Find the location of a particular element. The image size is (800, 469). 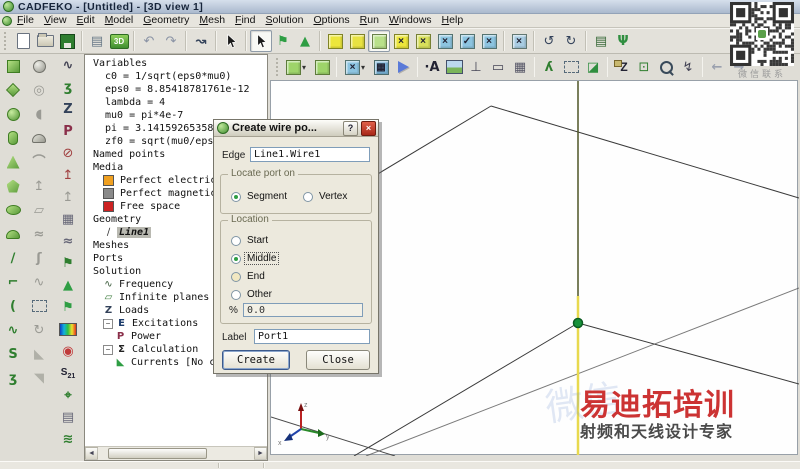

port-label-input: Port1 is located at coordinates (312, 336).